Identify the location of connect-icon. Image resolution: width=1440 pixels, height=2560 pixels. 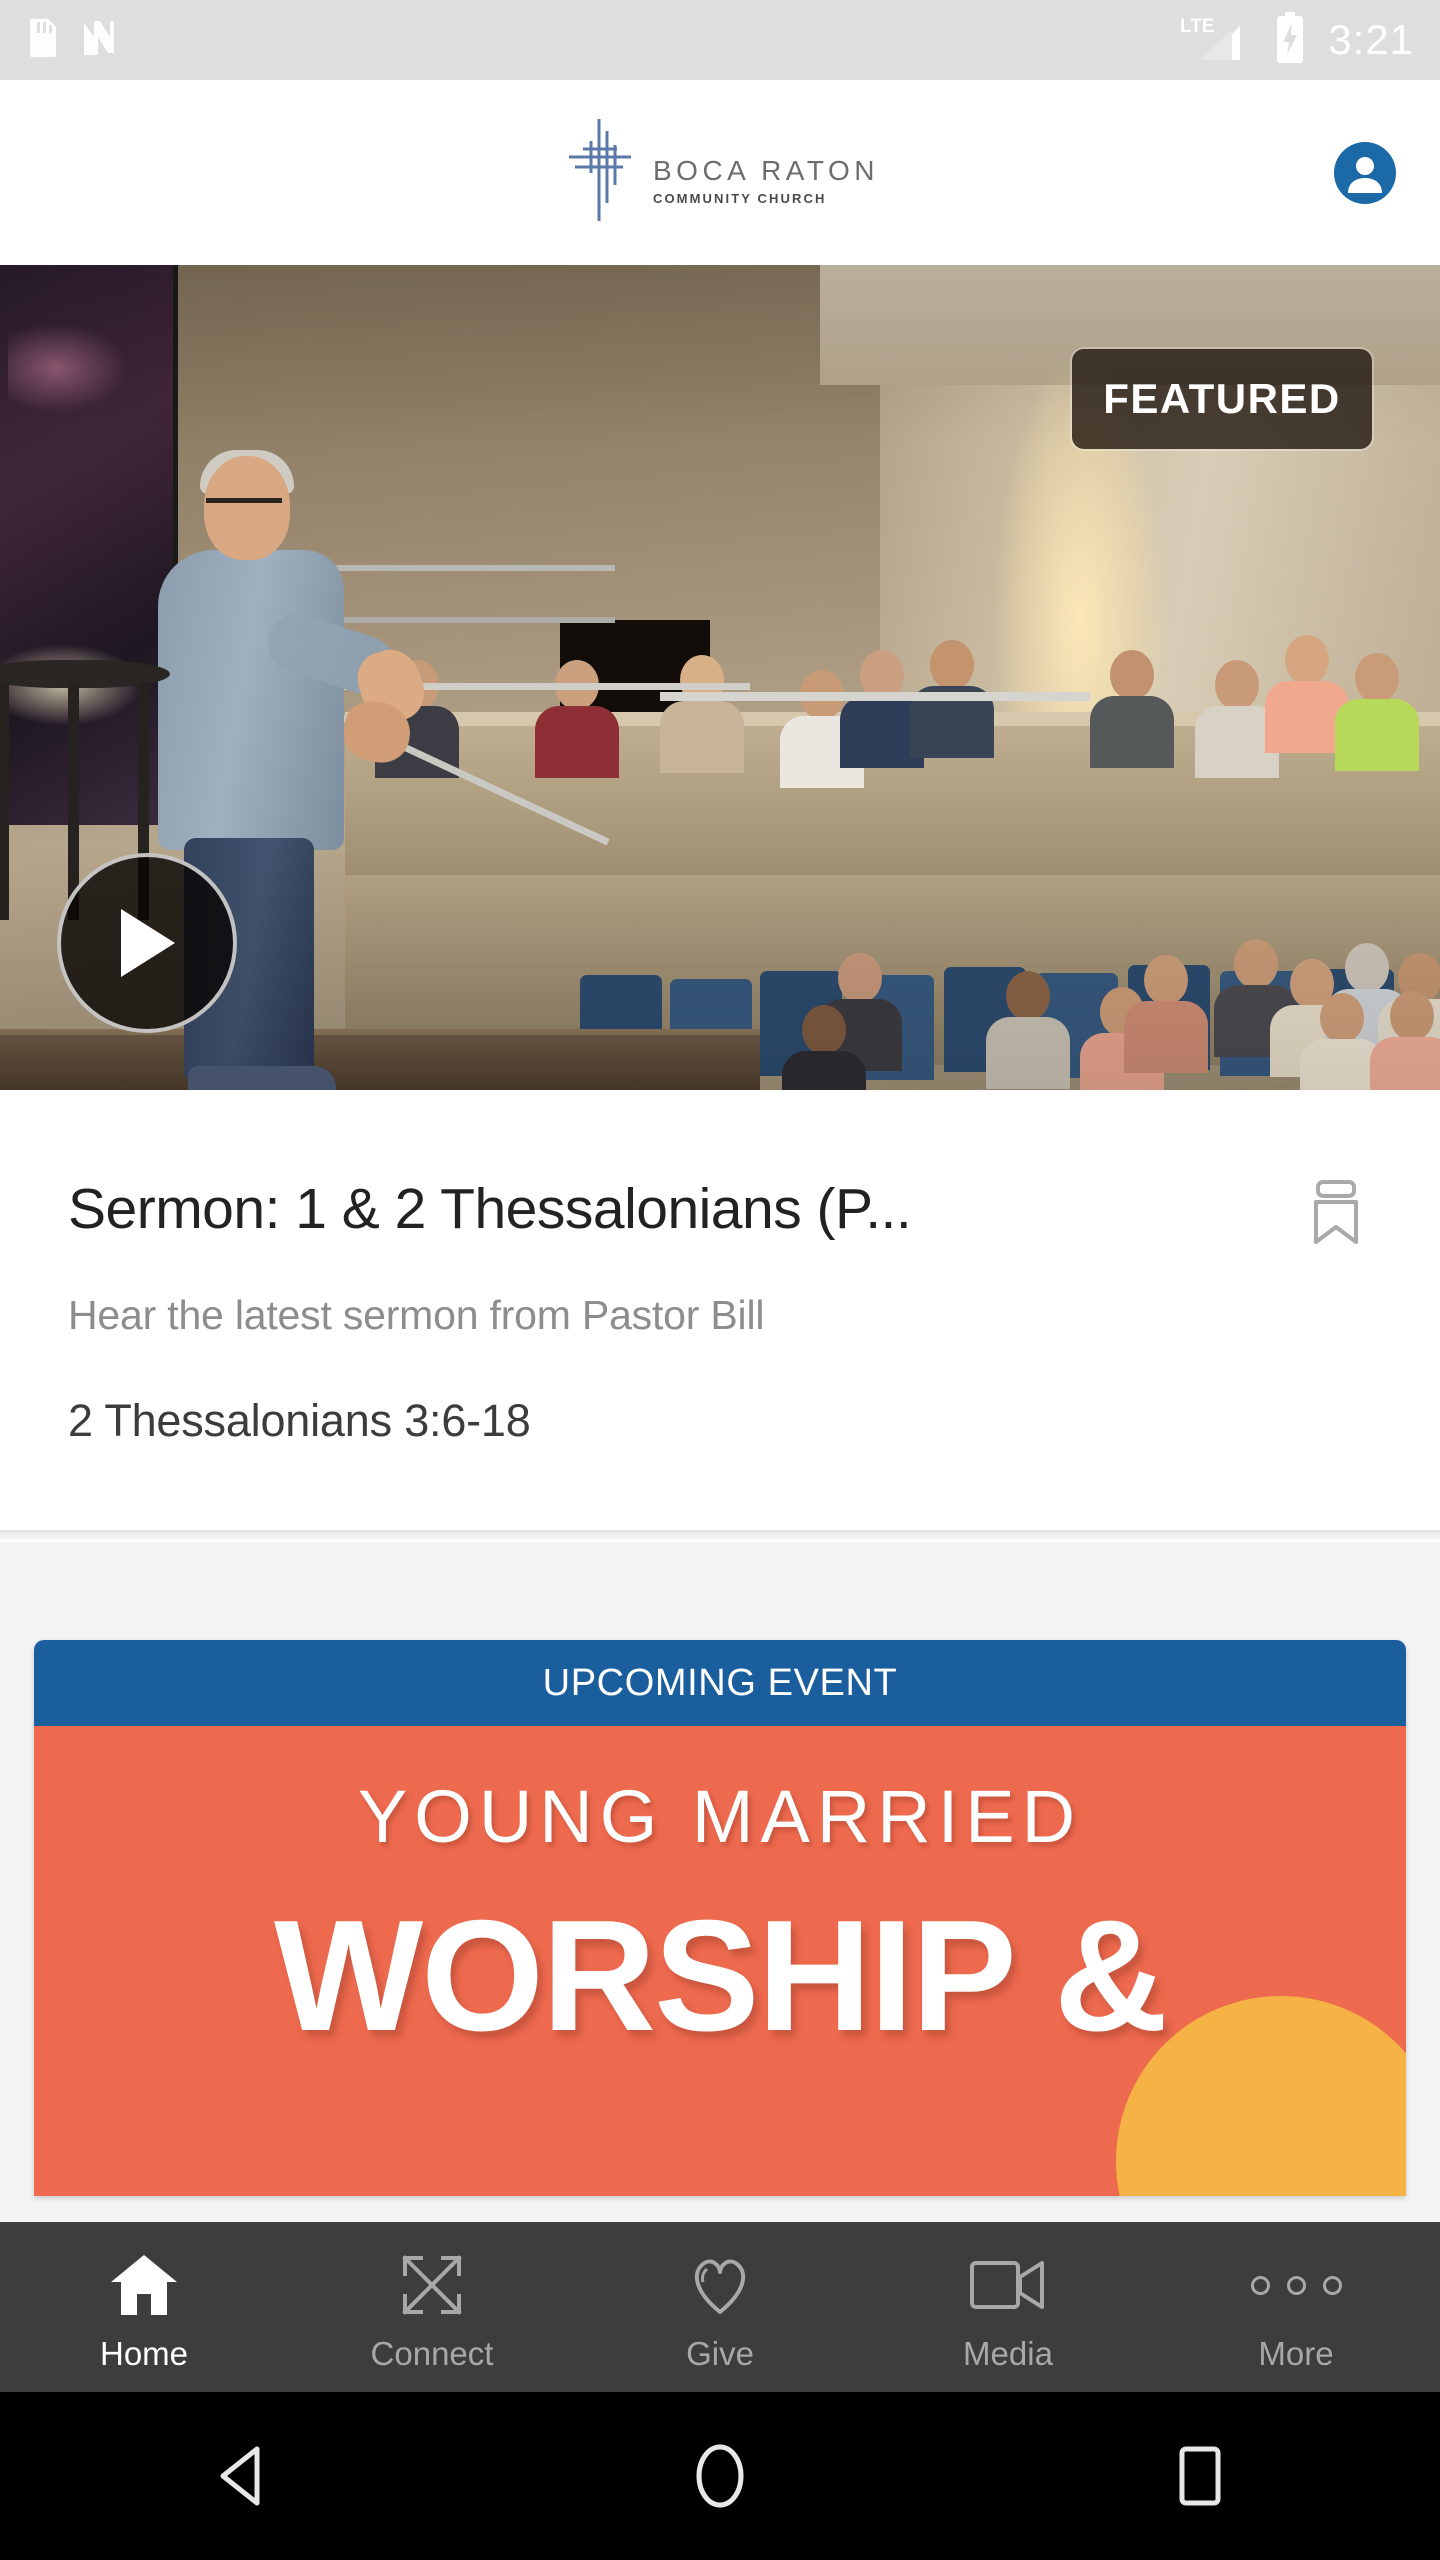
(432, 2285).